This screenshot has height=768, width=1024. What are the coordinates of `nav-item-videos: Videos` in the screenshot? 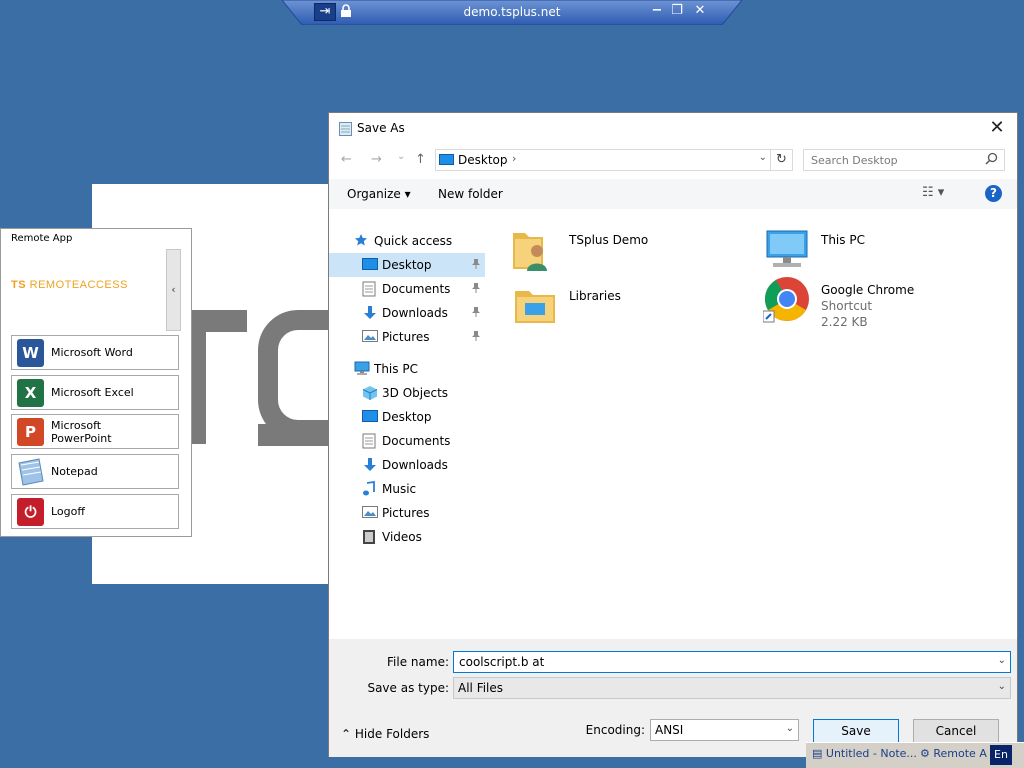 It's located at (407, 537).